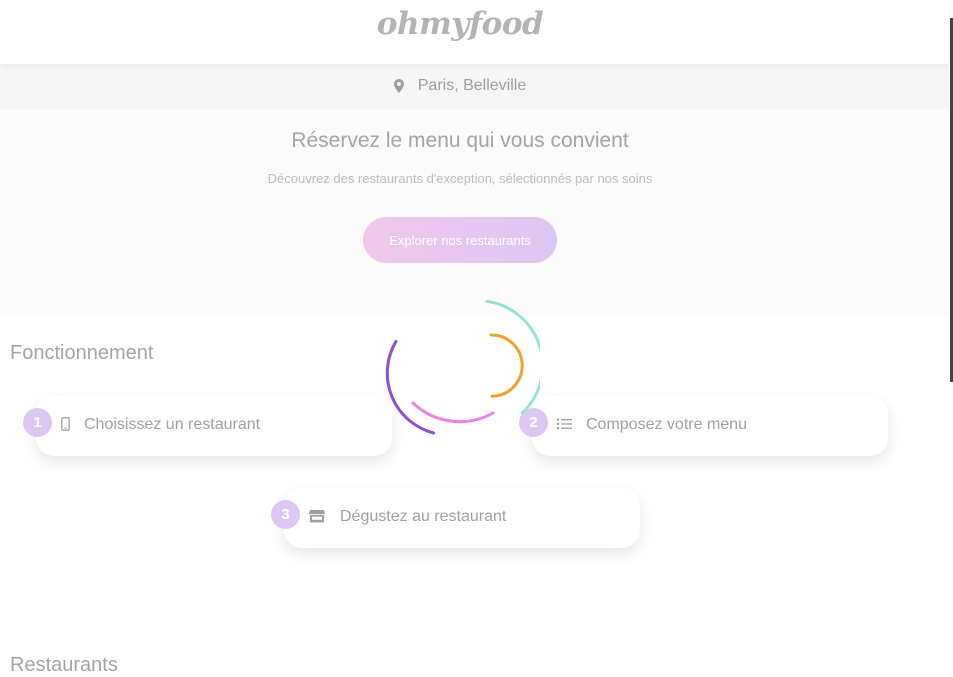  I want to click on how-it-works-title: Fonctionnement, so click(82, 353).